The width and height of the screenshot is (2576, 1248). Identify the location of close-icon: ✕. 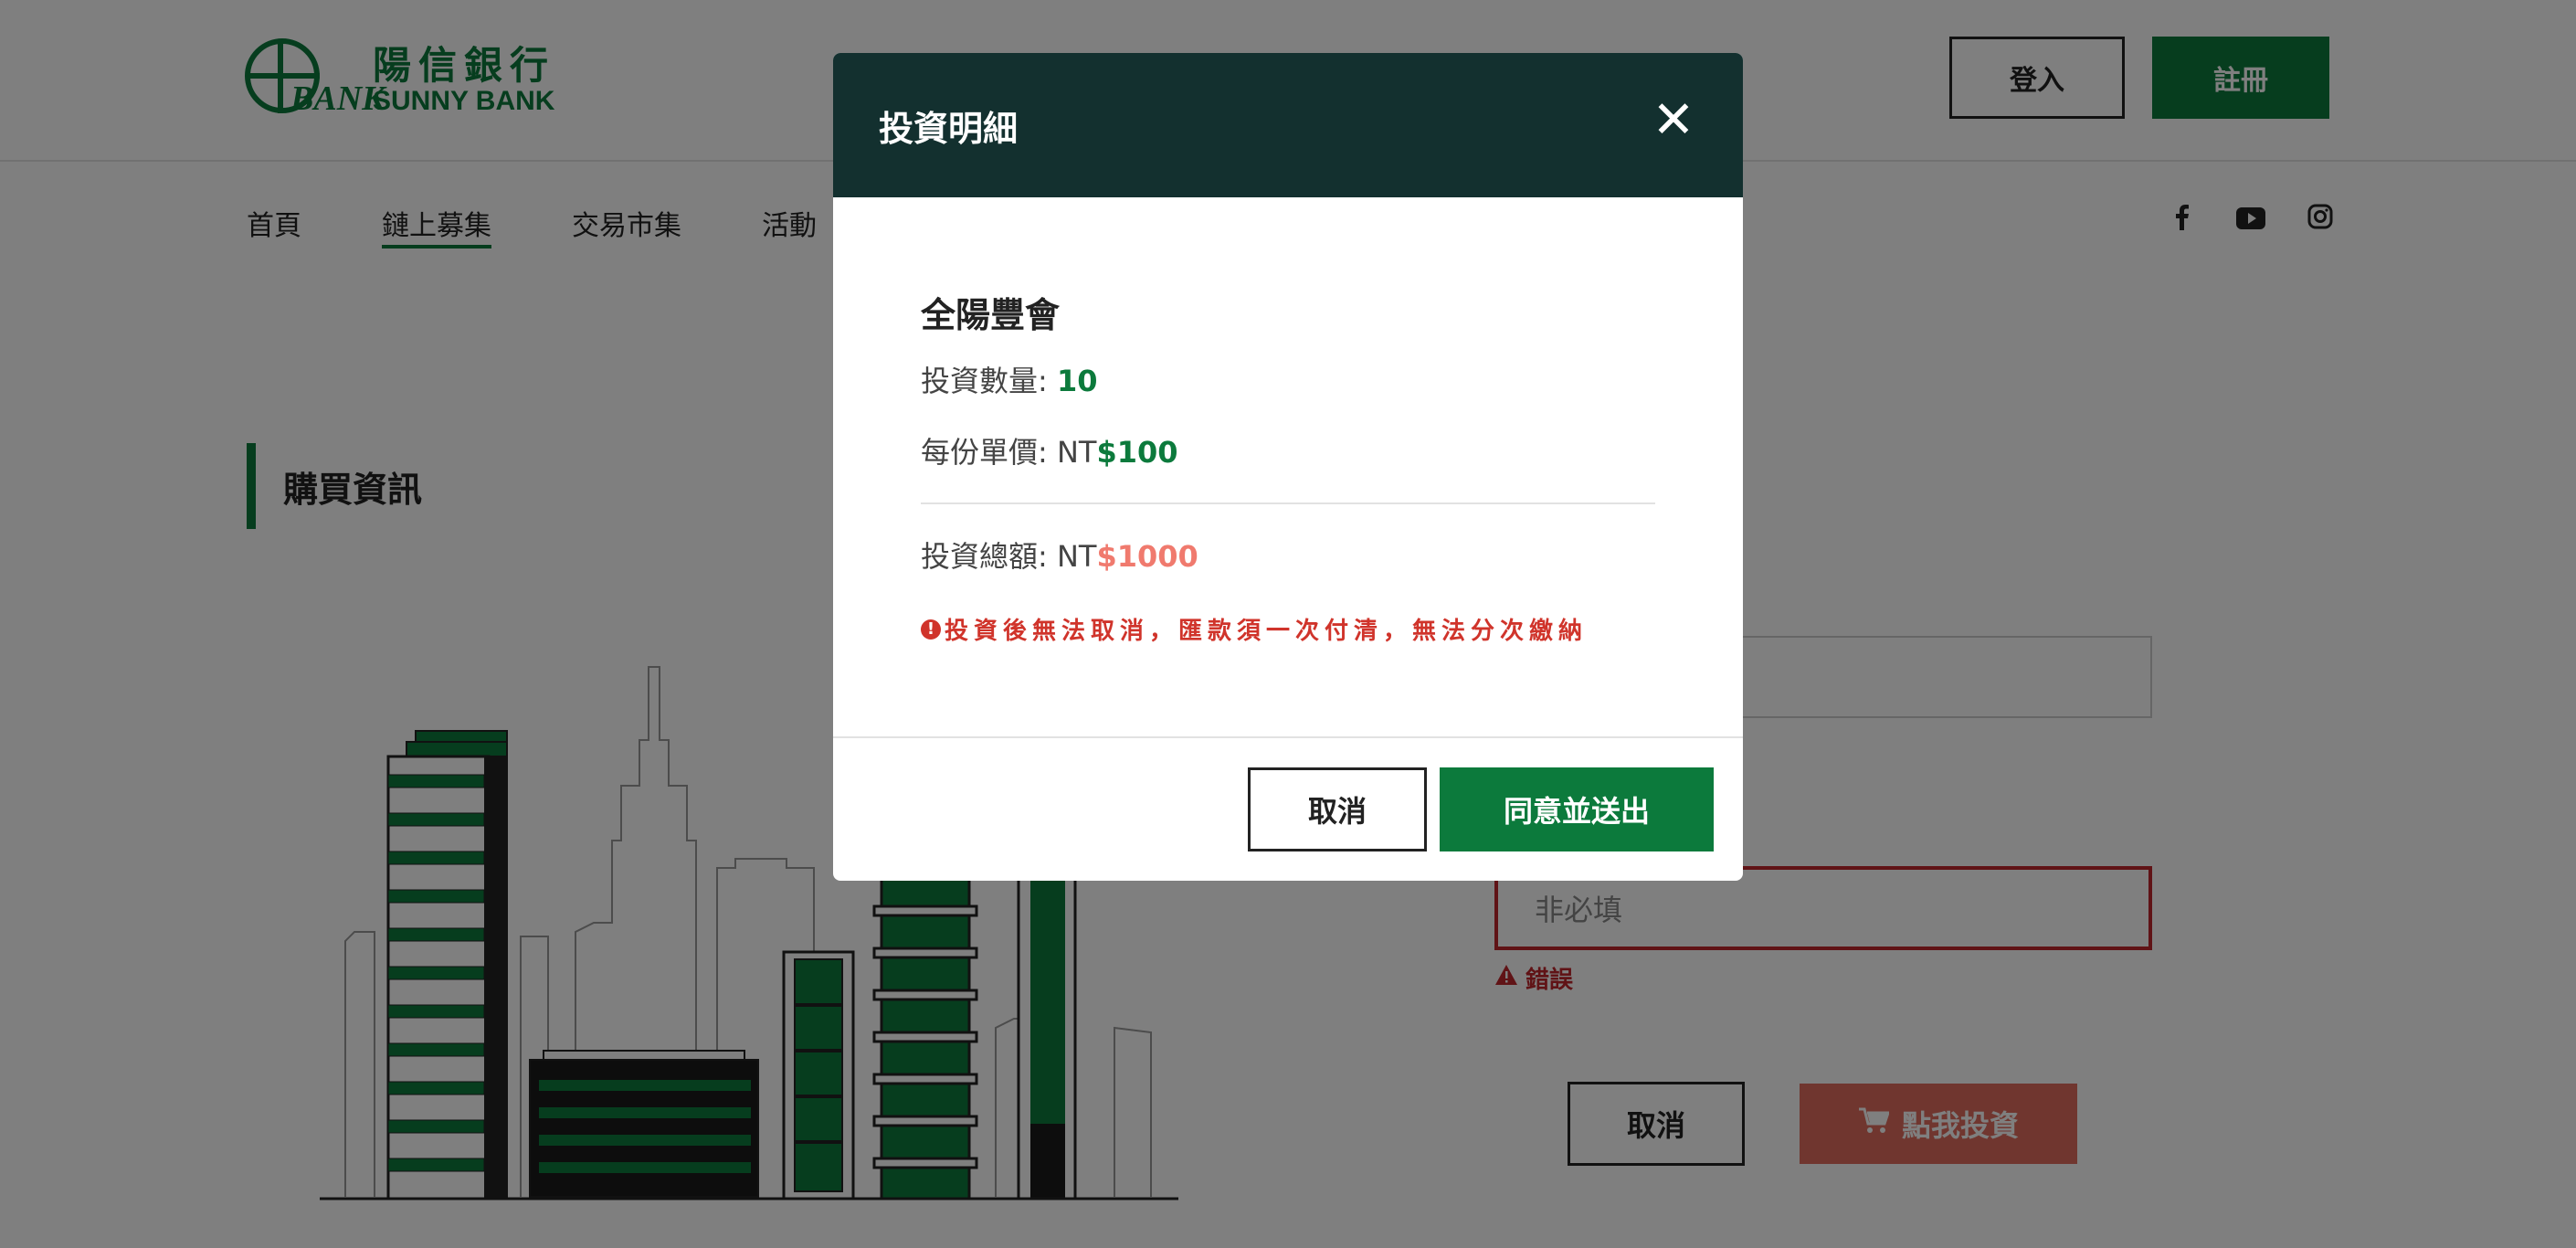
(1673, 121).